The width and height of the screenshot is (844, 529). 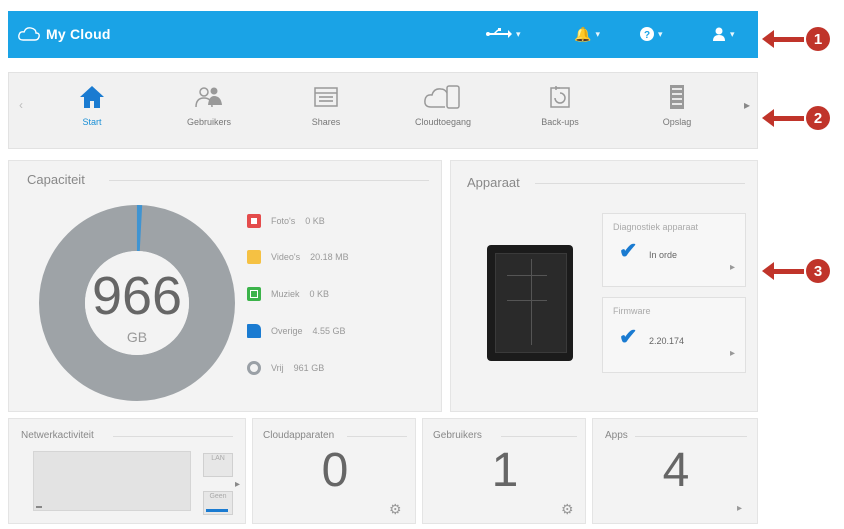 I want to click on capacity-title: Capaciteit, so click(x=56, y=179).